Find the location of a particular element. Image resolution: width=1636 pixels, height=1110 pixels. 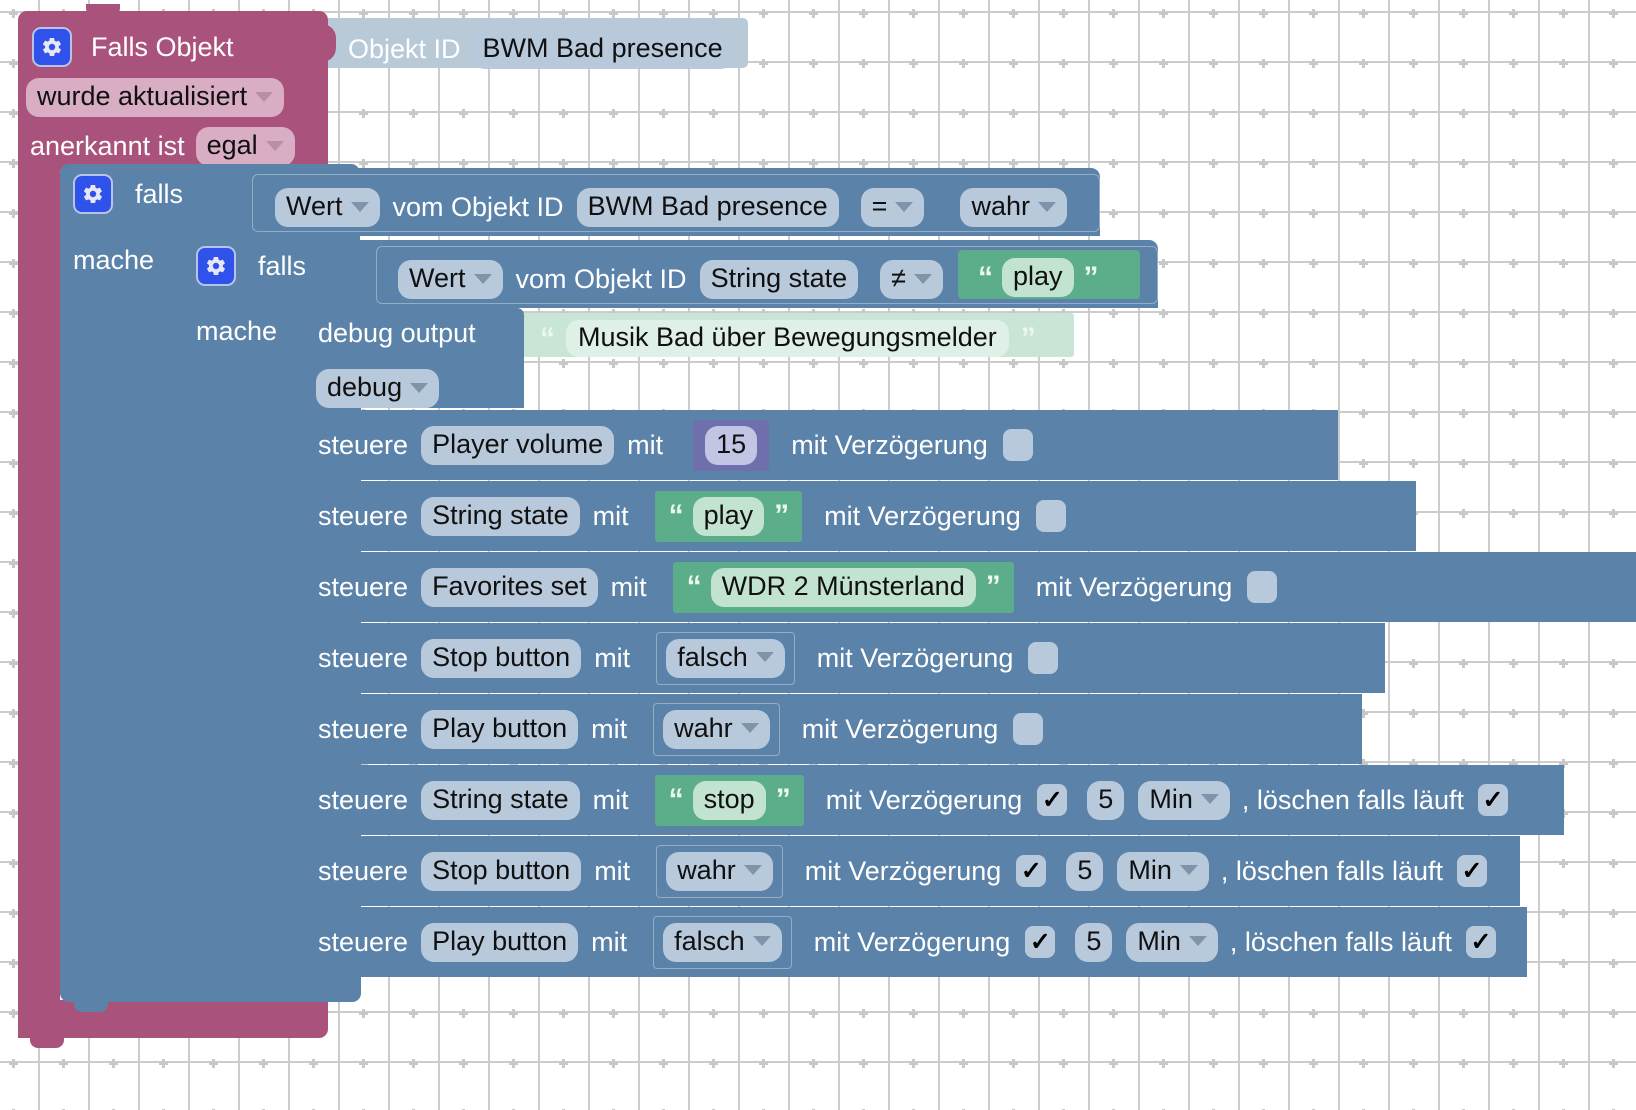

if-outer-operator: = is located at coordinates (892, 207).